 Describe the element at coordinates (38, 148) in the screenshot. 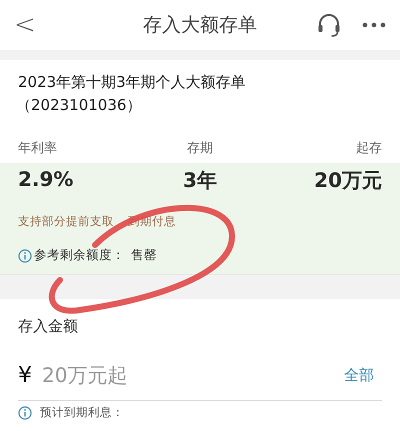

I see `term-label: 年利率` at that location.